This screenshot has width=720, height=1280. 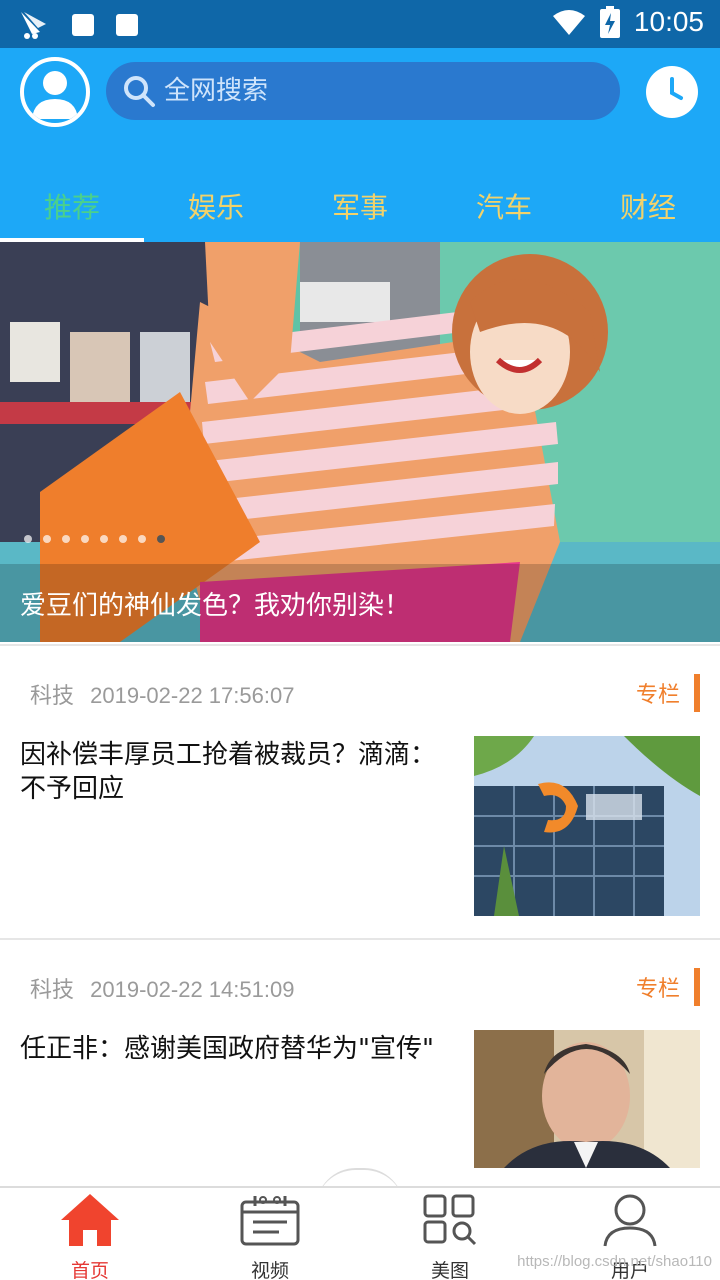 What do you see at coordinates (568, 22) in the screenshot?
I see `wifi-icon` at bounding box center [568, 22].